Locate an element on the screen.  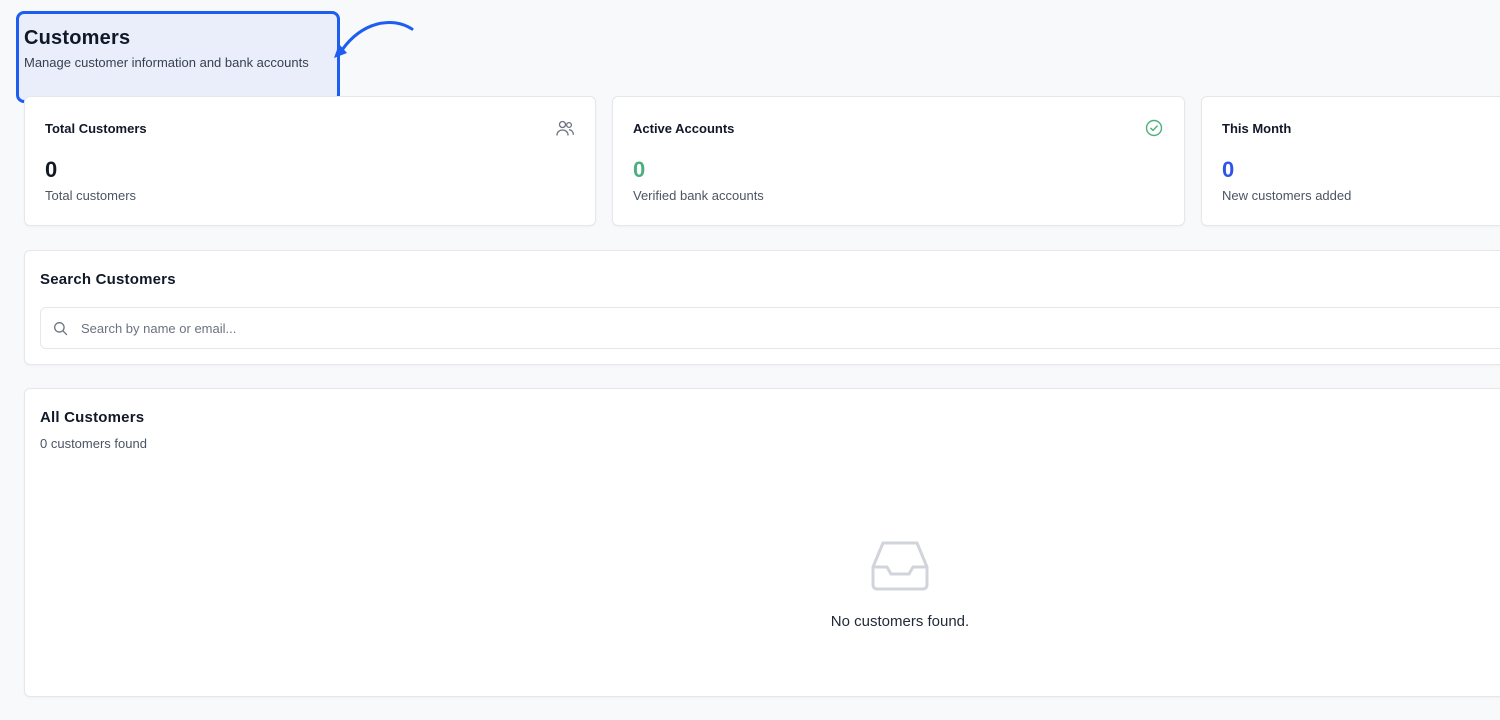
users-icon is located at coordinates (565, 128).